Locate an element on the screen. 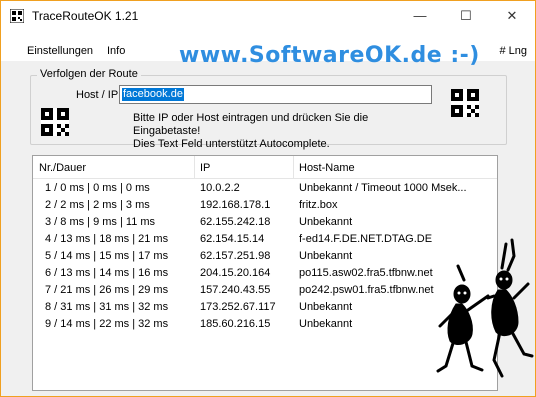  cell-ip: 192.168.178.1 is located at coordinates (235, 205).